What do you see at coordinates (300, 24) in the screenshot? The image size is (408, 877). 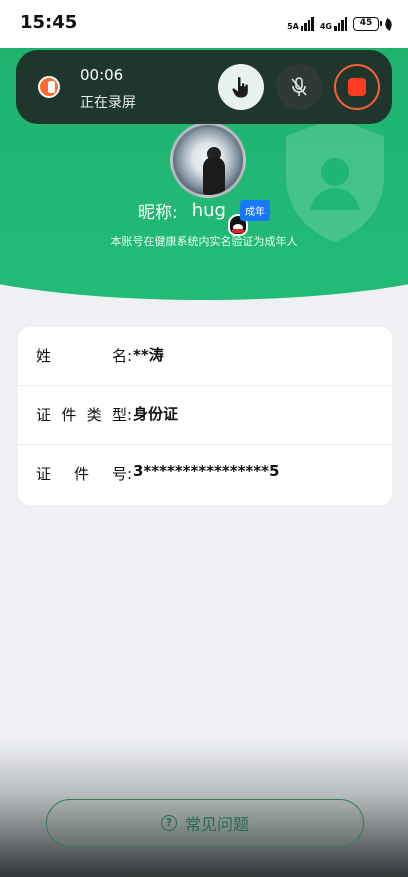 I see `signal-icon: 5A` at bounding box center [300, 24].